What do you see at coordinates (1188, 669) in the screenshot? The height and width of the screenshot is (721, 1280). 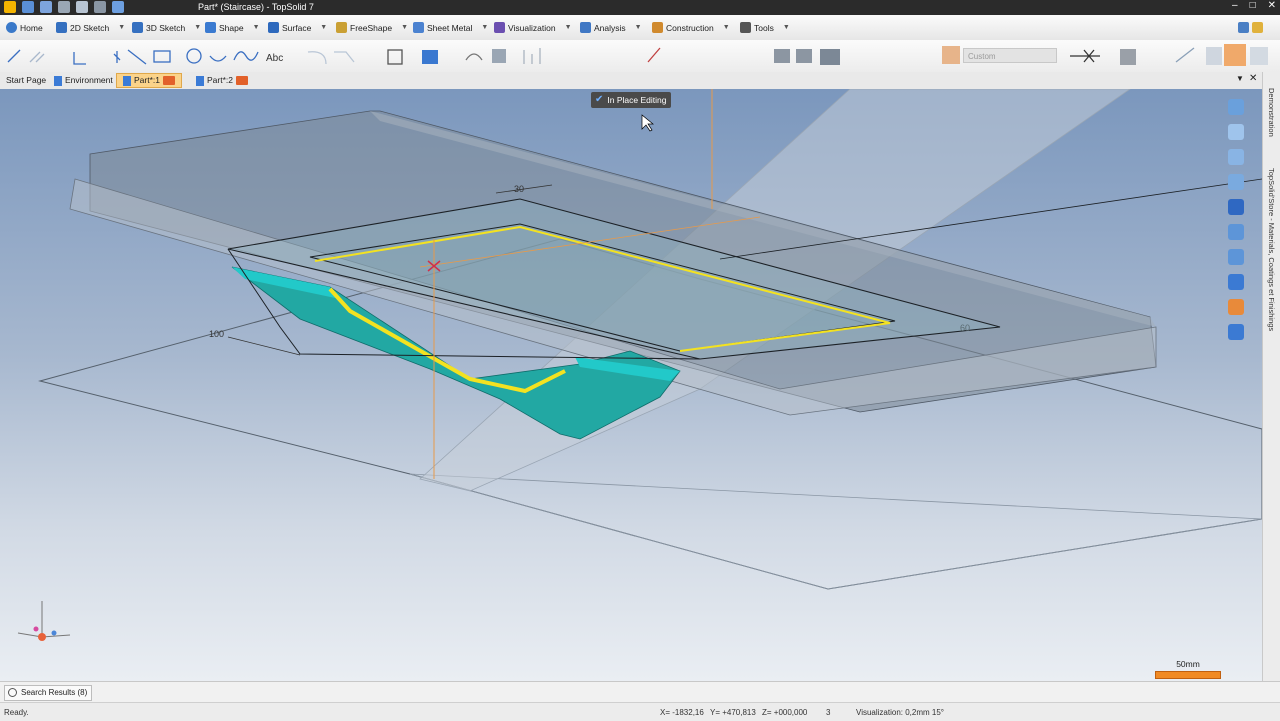 I see `scale-bar: 50mm` at bounding box center [1188, 669].